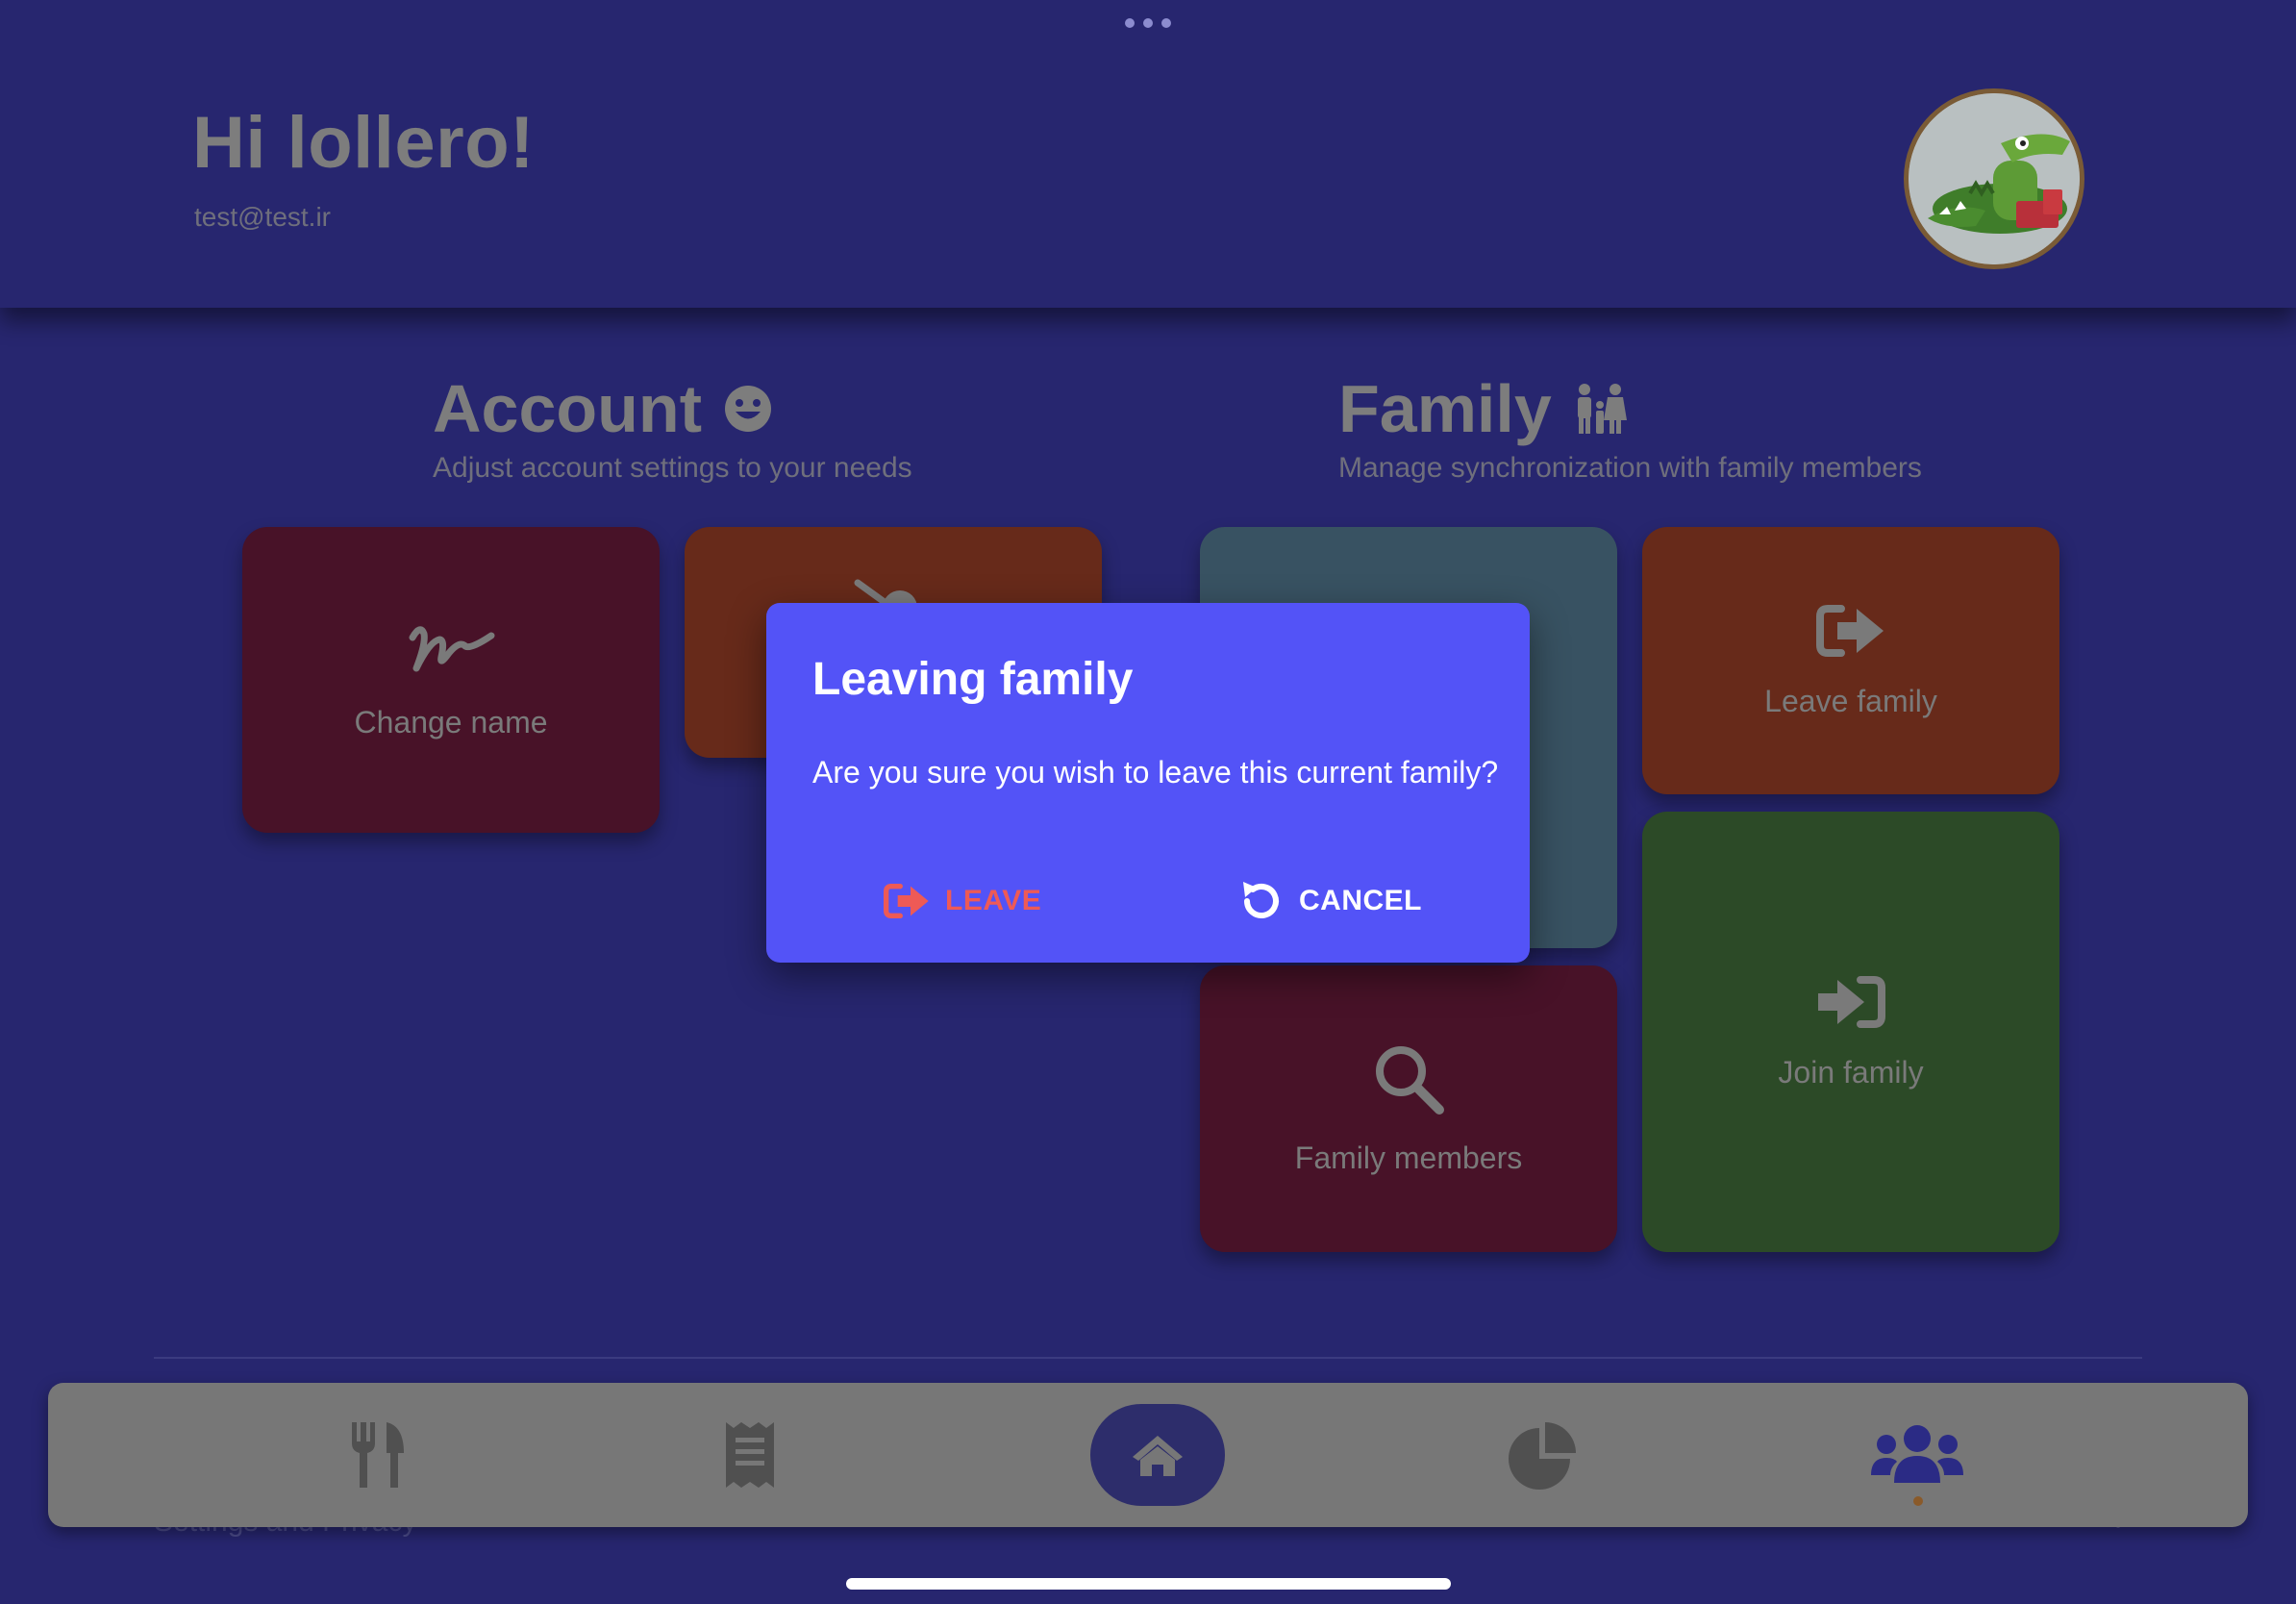 This screenshot has width=2296, height=1604. What do you see at coordinates (1602, 409) in the screenshot?
I see `family-icon` at bounding box center [1602, 409].